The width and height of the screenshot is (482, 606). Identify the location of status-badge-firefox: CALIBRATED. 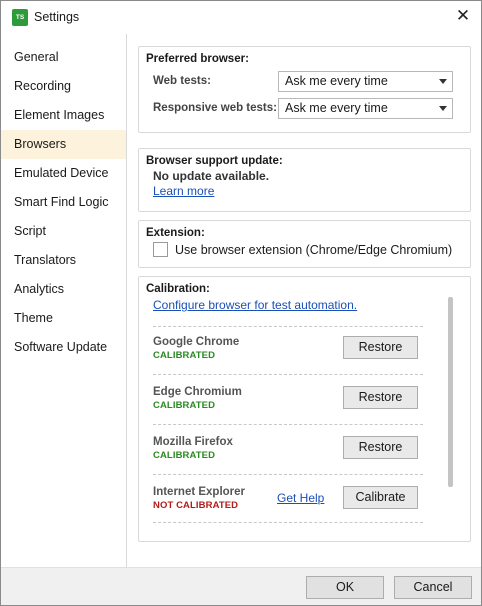
(184, 455).